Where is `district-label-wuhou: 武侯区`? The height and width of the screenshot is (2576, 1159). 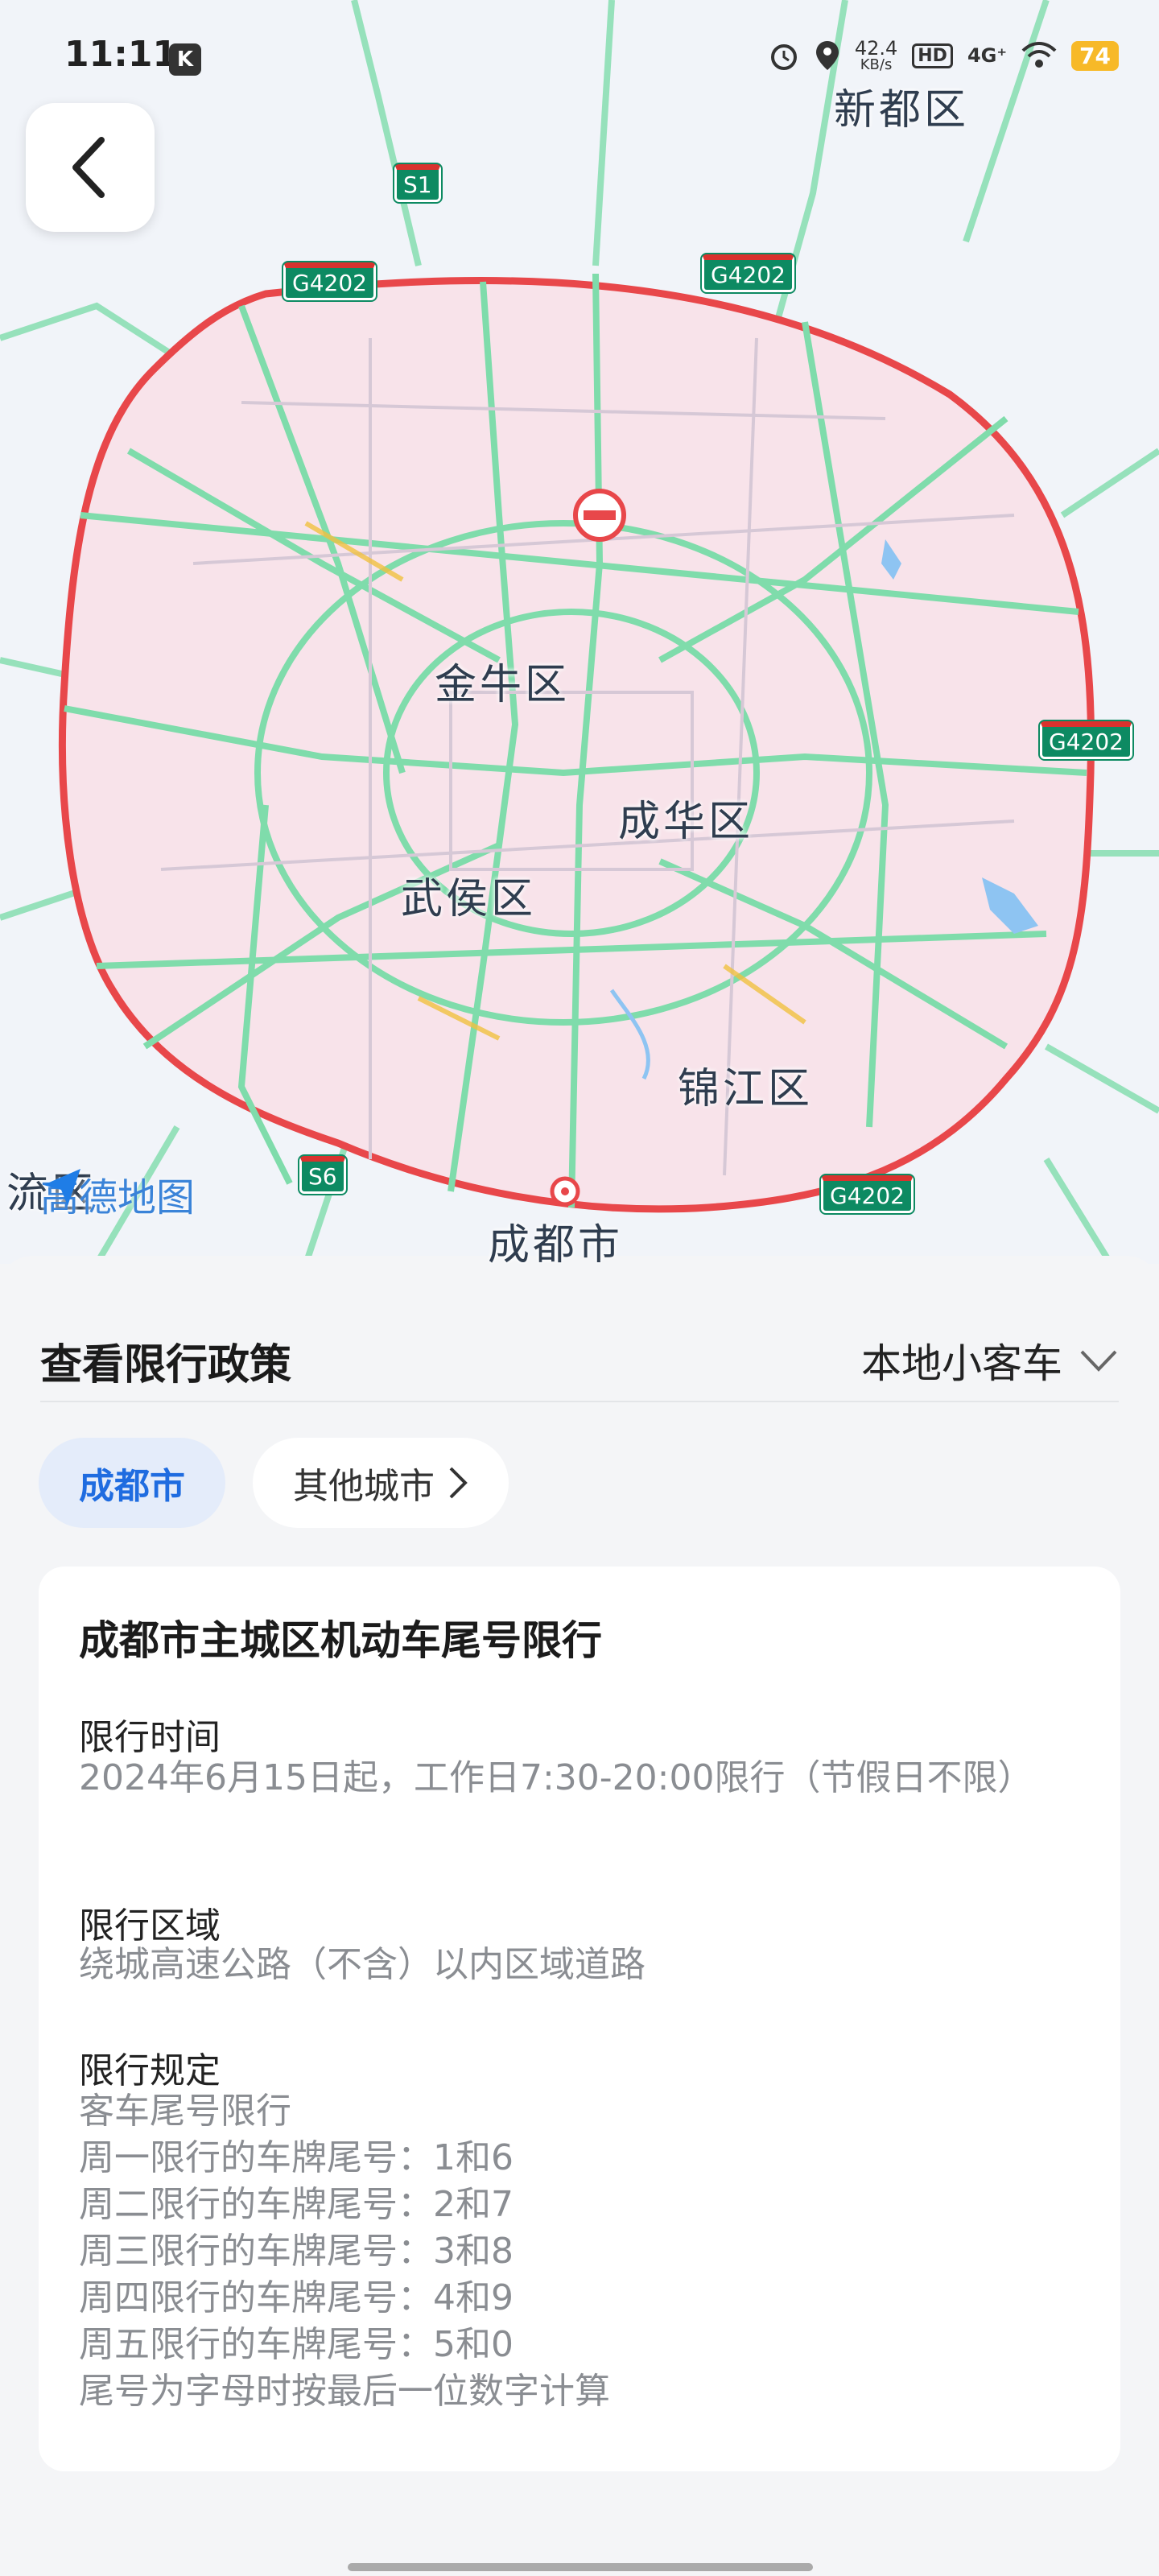
district-label-wuhou: 武侯区 is located at coordinates (469, 899).